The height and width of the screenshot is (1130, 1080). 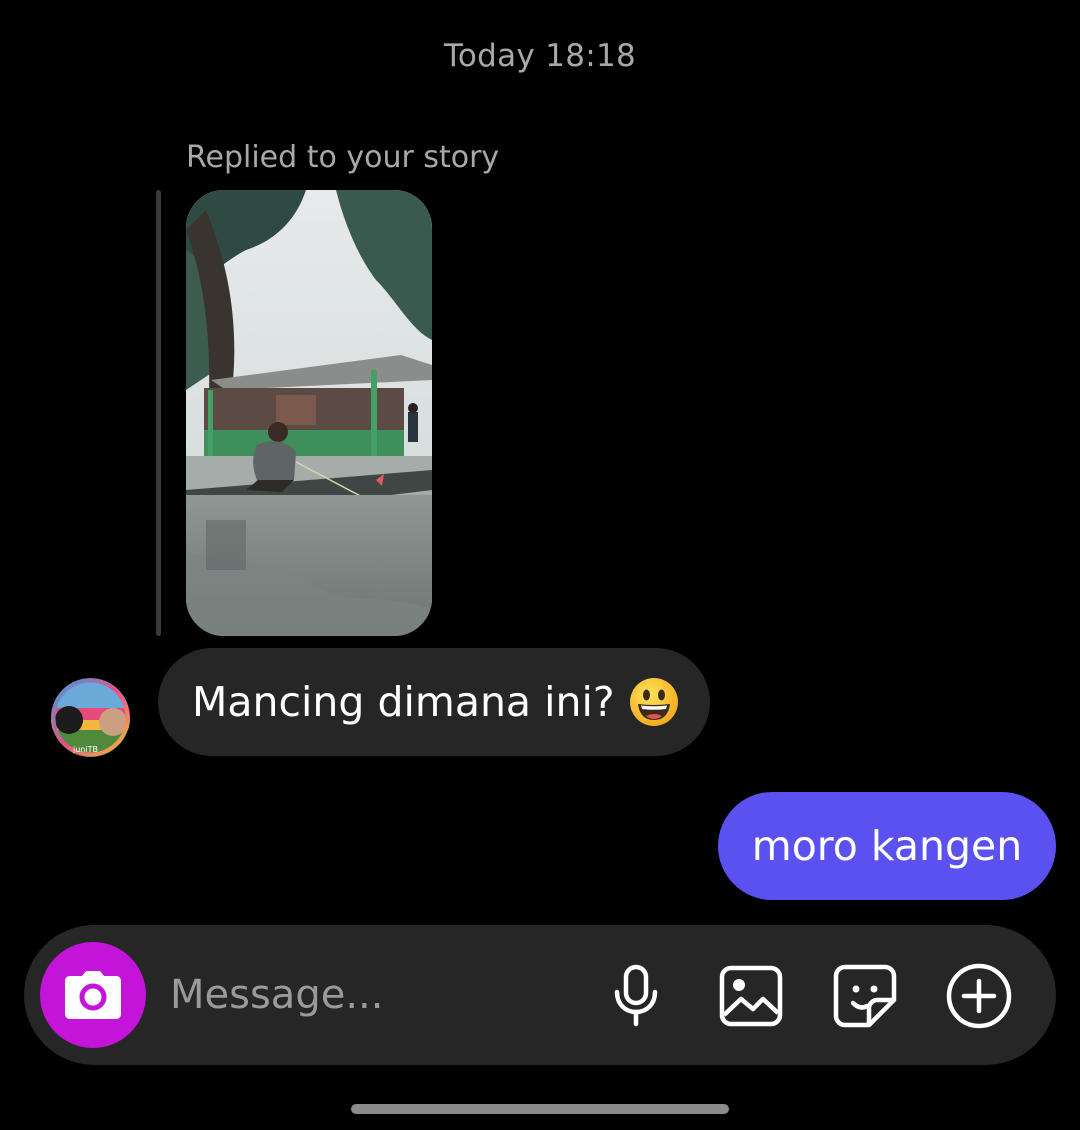 I want to click on message-timestamp: Today 18:18, so click(x=540, y=56).